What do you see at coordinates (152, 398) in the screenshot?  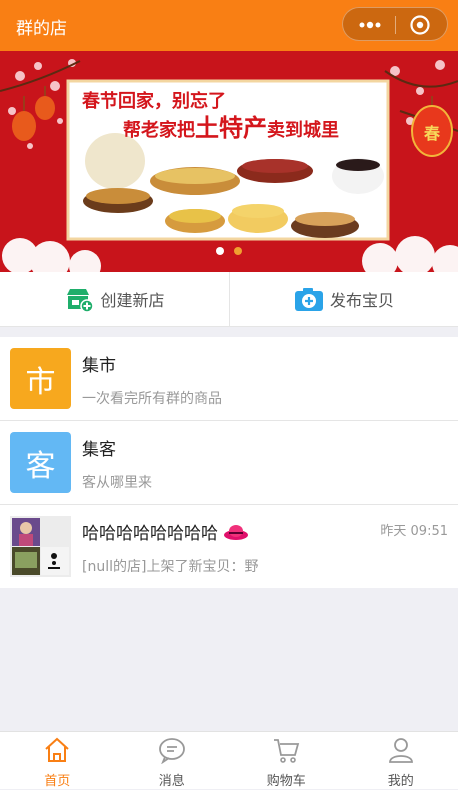 I see `list-item-subtitle: 一次看完所有群的商品` at bounding box center [152, 398].